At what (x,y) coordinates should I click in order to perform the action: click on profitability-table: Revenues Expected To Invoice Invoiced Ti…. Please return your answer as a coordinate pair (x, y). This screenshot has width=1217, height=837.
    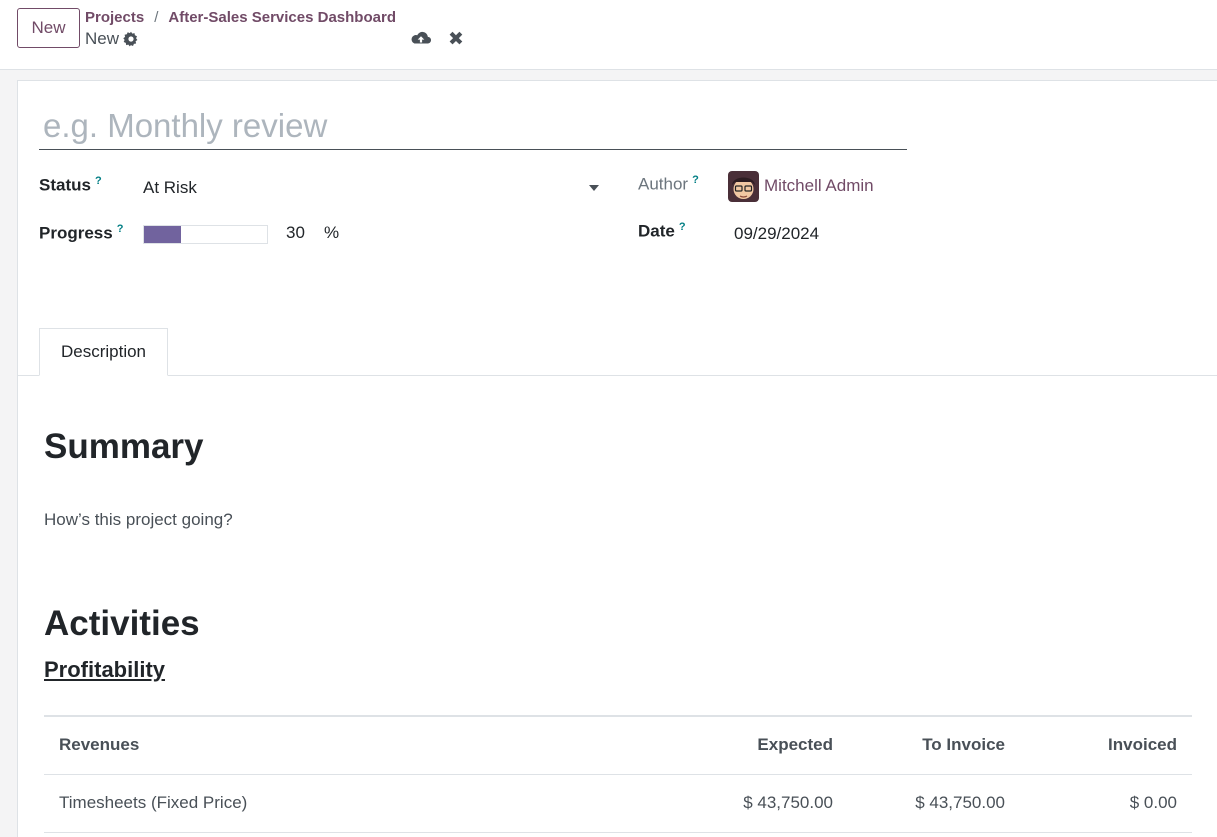
    Looking at the image, I should click on (618, 774).